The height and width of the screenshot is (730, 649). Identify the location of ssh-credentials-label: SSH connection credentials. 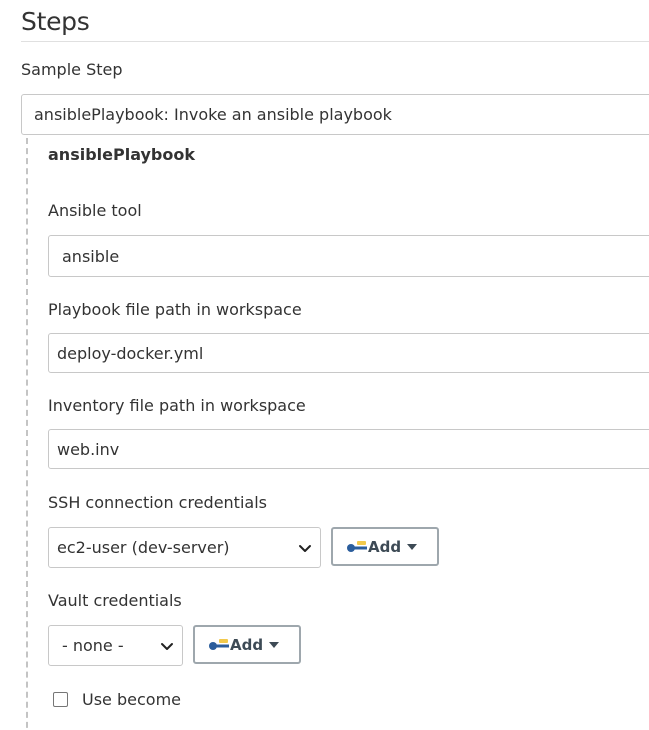
(157, 502).